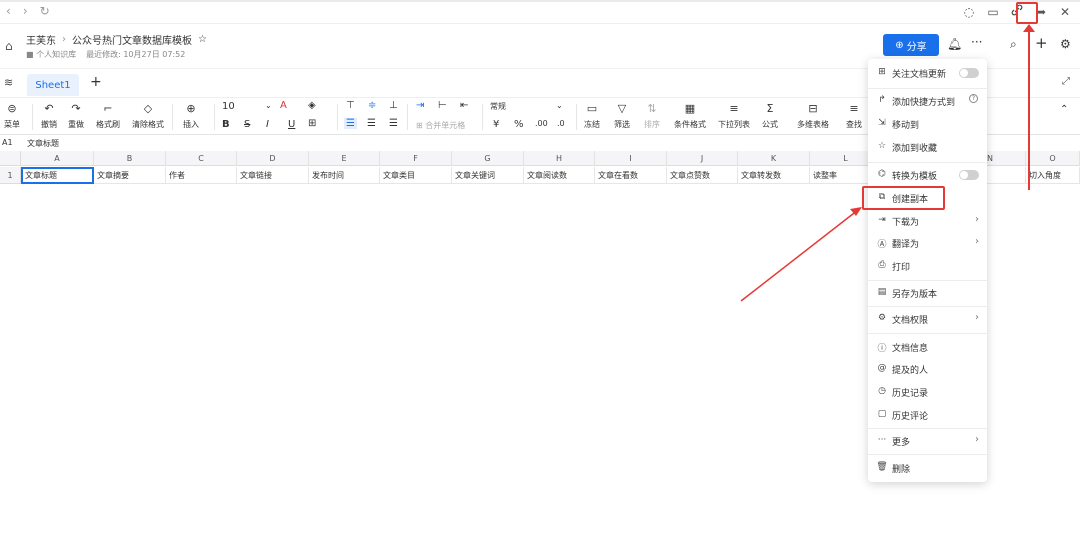  What do you see at coordinates (927, 243) in the screenshot?
I see `menu-item-translate-to: Ⓐ 翻译为 ›` at bounding box center [927, 243].